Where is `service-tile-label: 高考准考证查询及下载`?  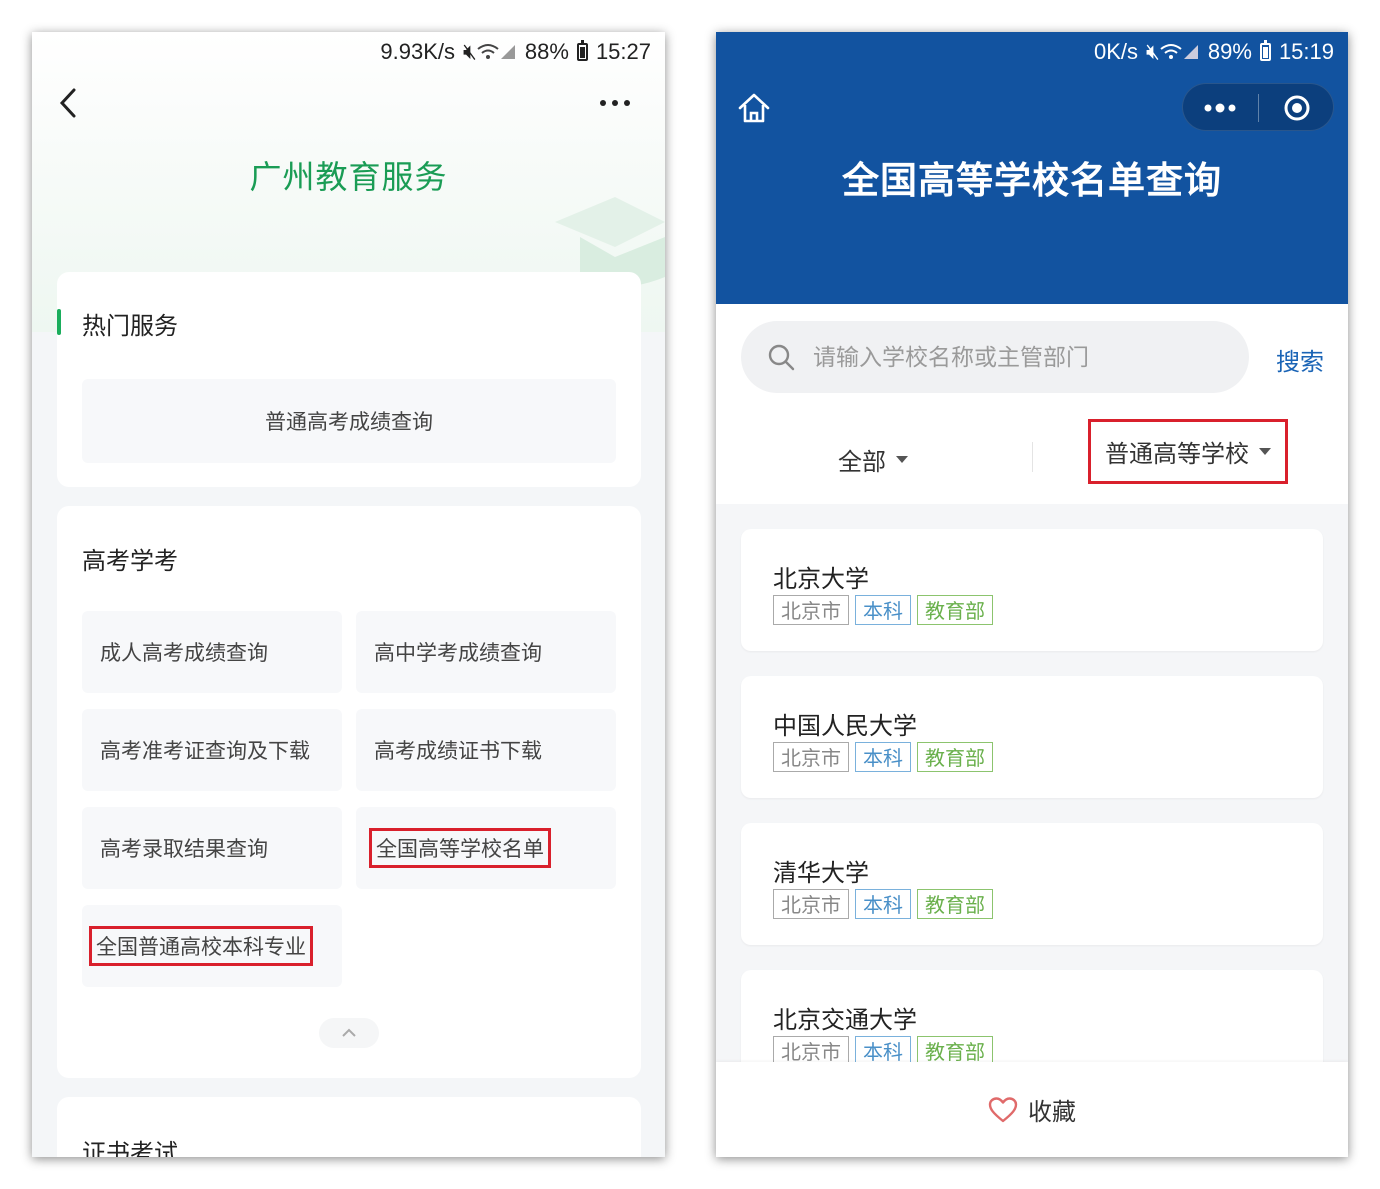
service-tile-label: 高考准考证查询及下载 is located at coordinates (205, 751).